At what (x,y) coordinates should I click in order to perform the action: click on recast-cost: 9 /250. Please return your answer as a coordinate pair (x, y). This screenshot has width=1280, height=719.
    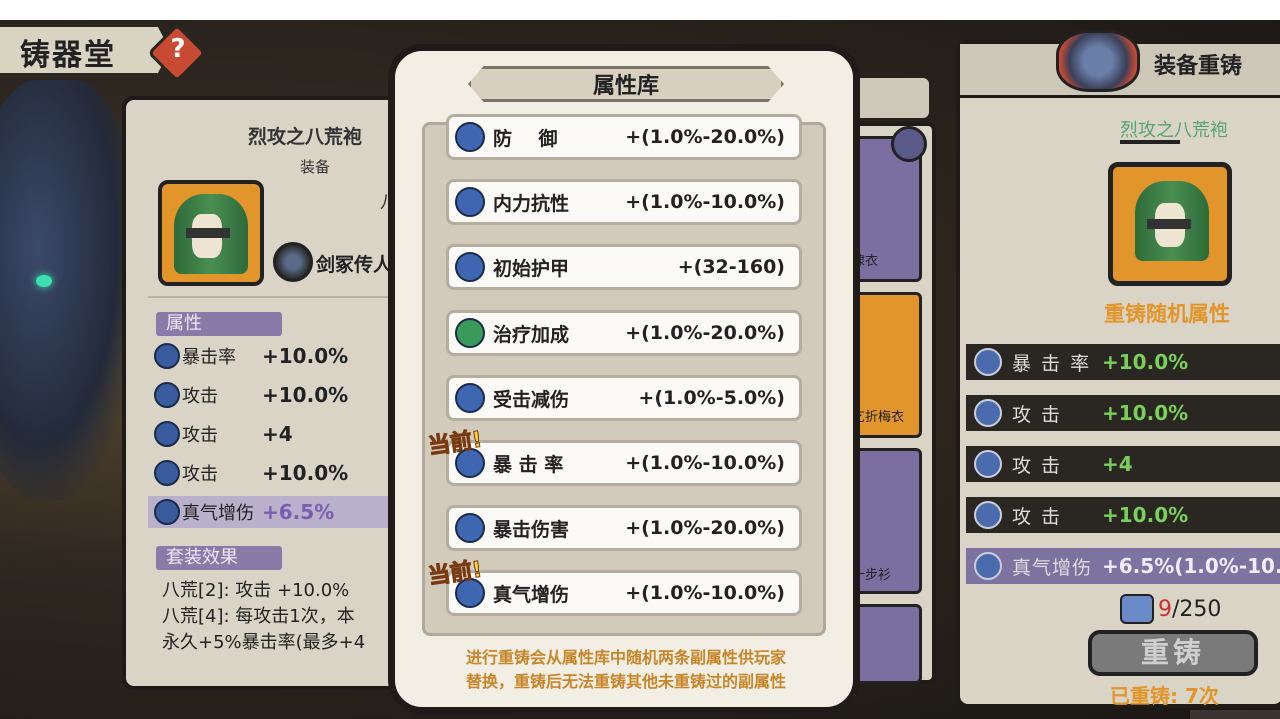
    Looking at the image, I should click on (1170, 609).